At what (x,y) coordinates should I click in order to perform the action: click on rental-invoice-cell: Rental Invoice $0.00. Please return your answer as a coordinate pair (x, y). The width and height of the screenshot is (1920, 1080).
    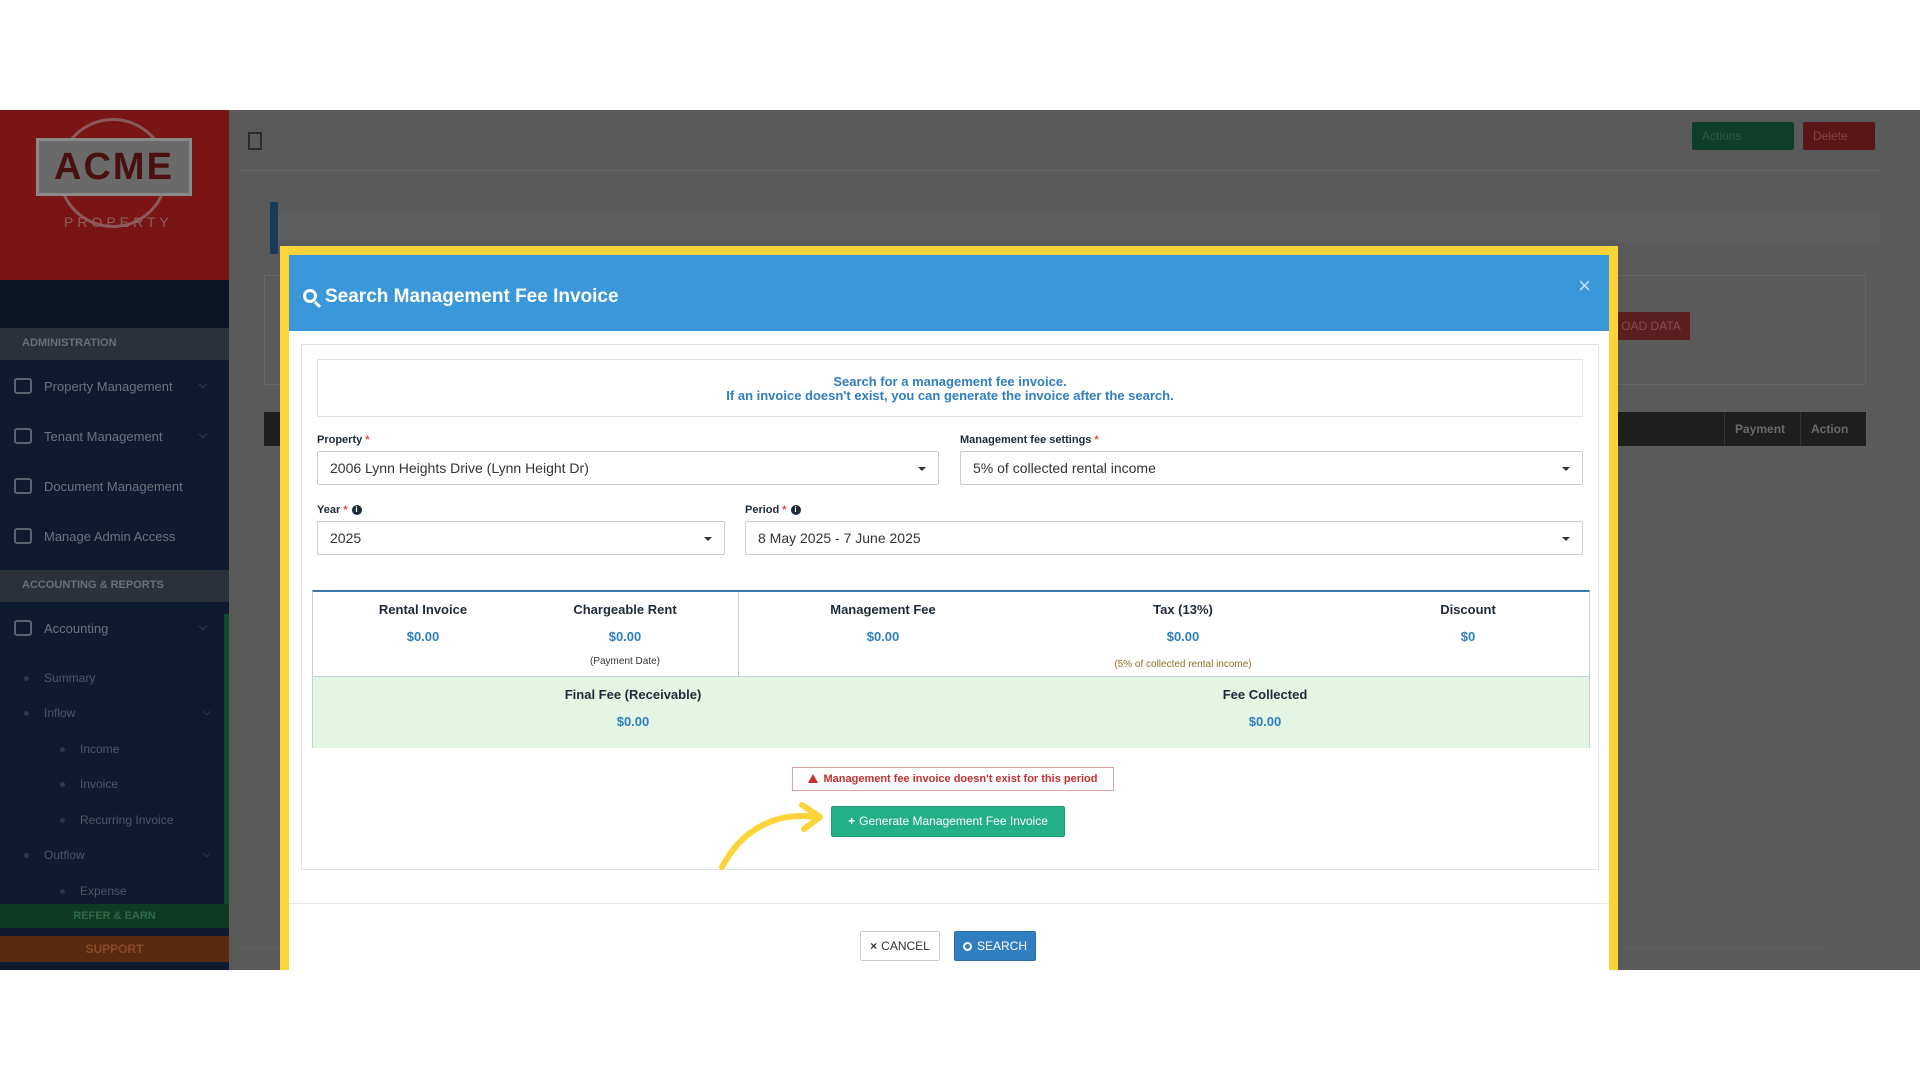
    Looking at the image, I should click on (423, 623).